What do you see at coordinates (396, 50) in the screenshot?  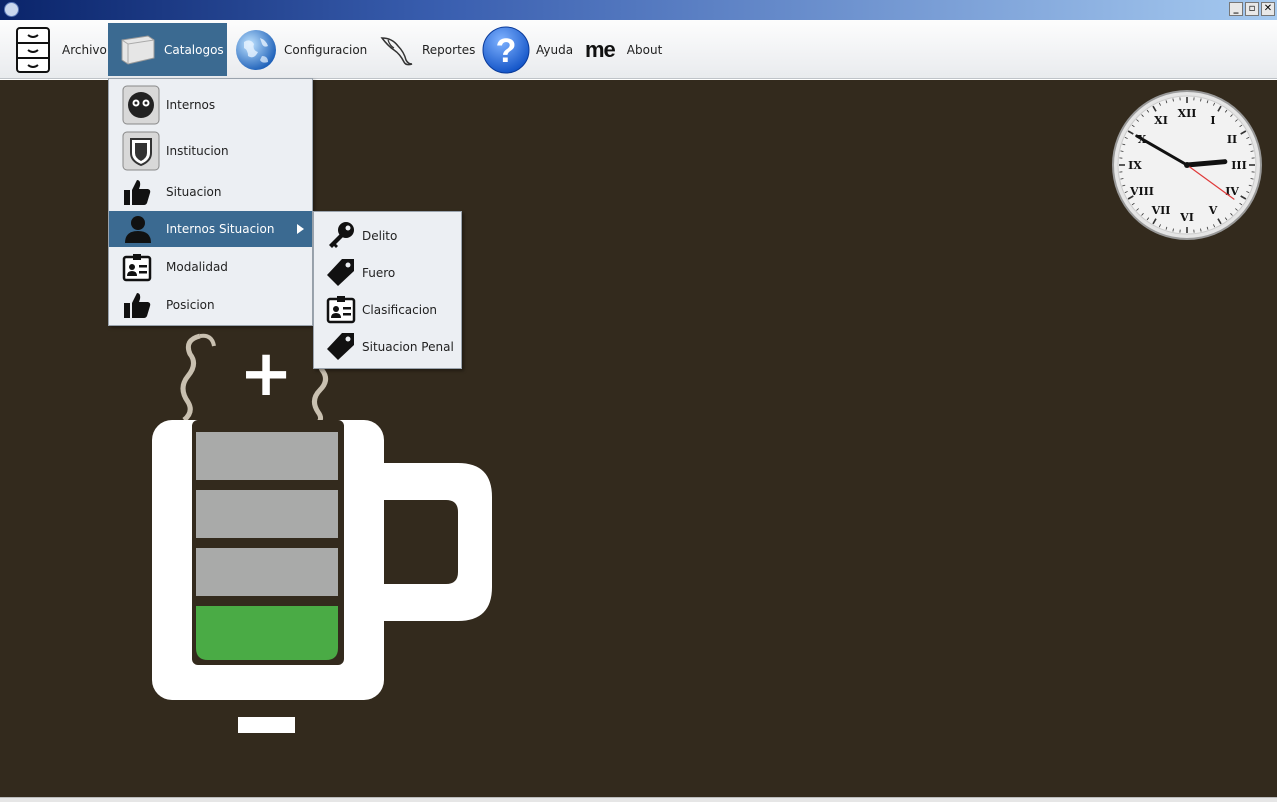 I see `dolphin-icon` at bounding box center [396, 50].